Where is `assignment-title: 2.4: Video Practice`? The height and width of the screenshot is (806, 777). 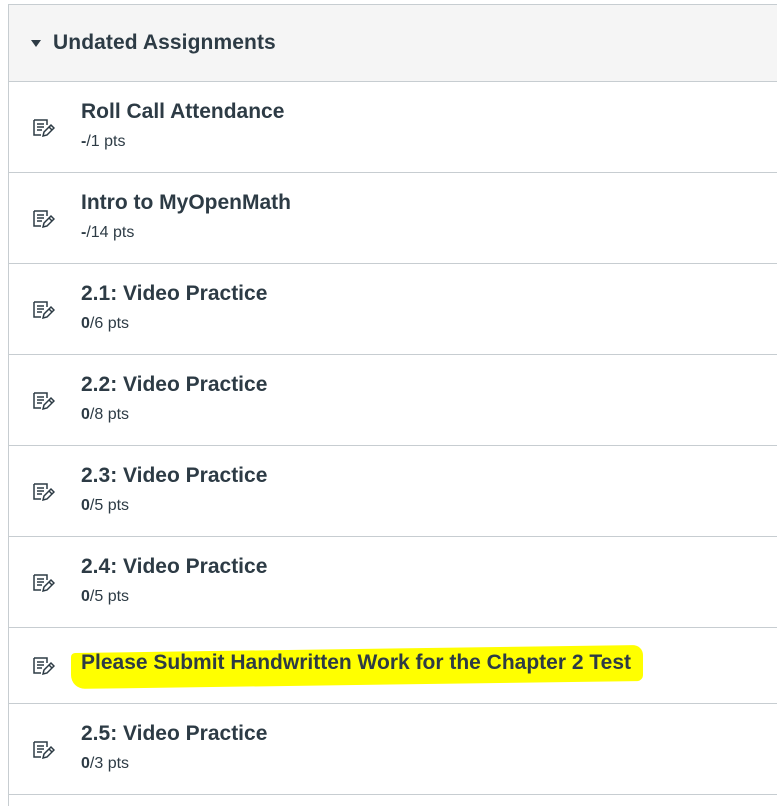
assignment-title: 2.4: Video Practice is located at coordinates (174, 567).